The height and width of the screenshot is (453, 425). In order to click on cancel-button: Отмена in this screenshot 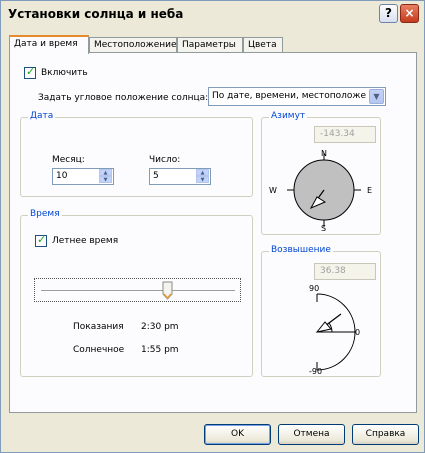, I will do `click(311, 434)`.